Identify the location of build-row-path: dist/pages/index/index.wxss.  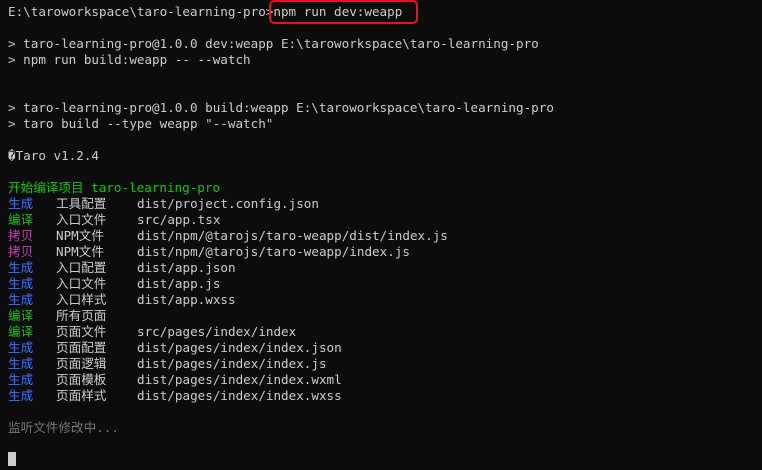
(239, 395).